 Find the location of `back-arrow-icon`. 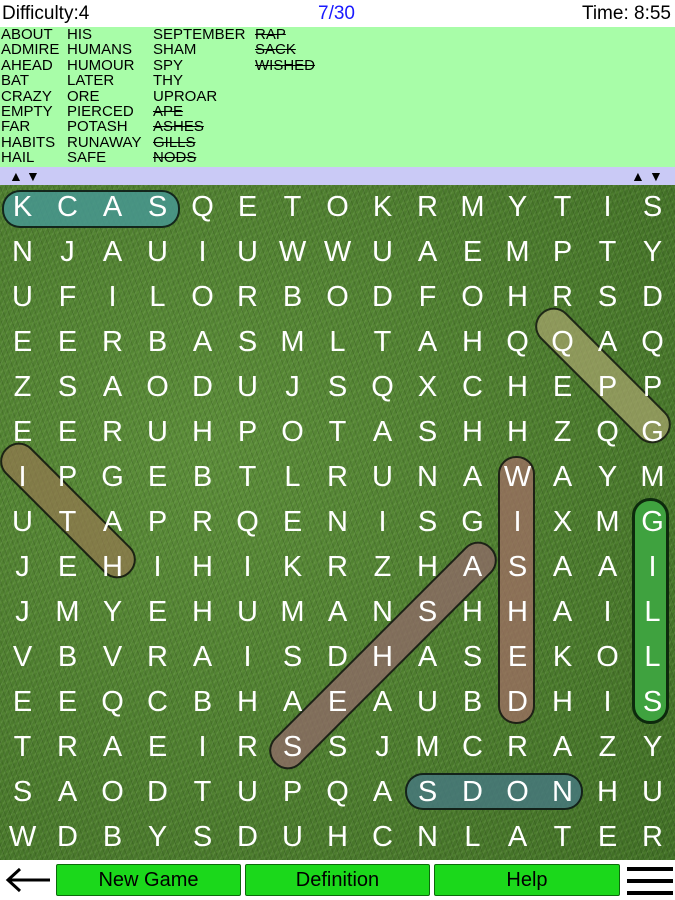

back-arrow-icon is located at coordinates (28, 880).